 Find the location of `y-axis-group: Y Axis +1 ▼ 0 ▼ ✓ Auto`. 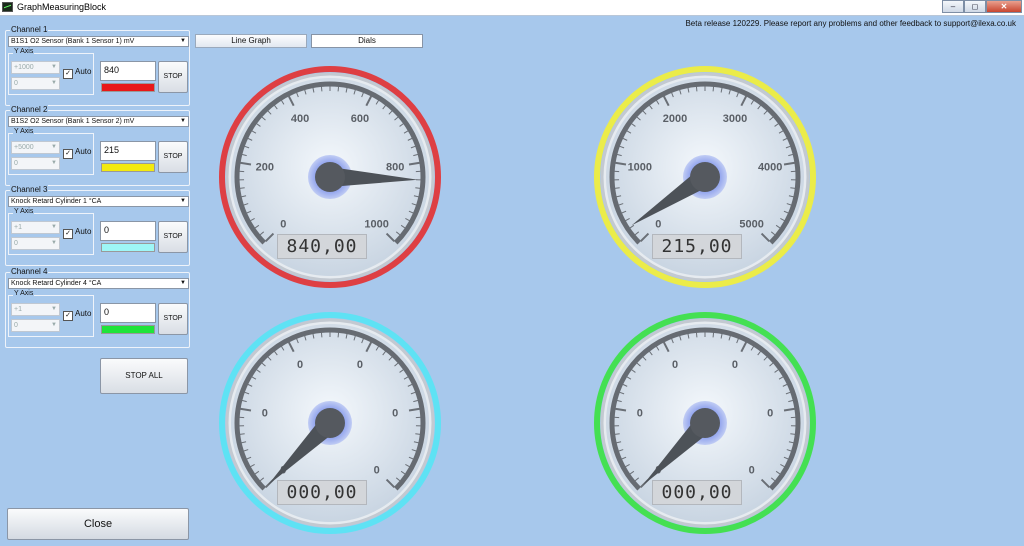

y-axis-group: Y Axis +1 ▼ 0 ▼ ✓ Auto is located at coordinates (51, 231).